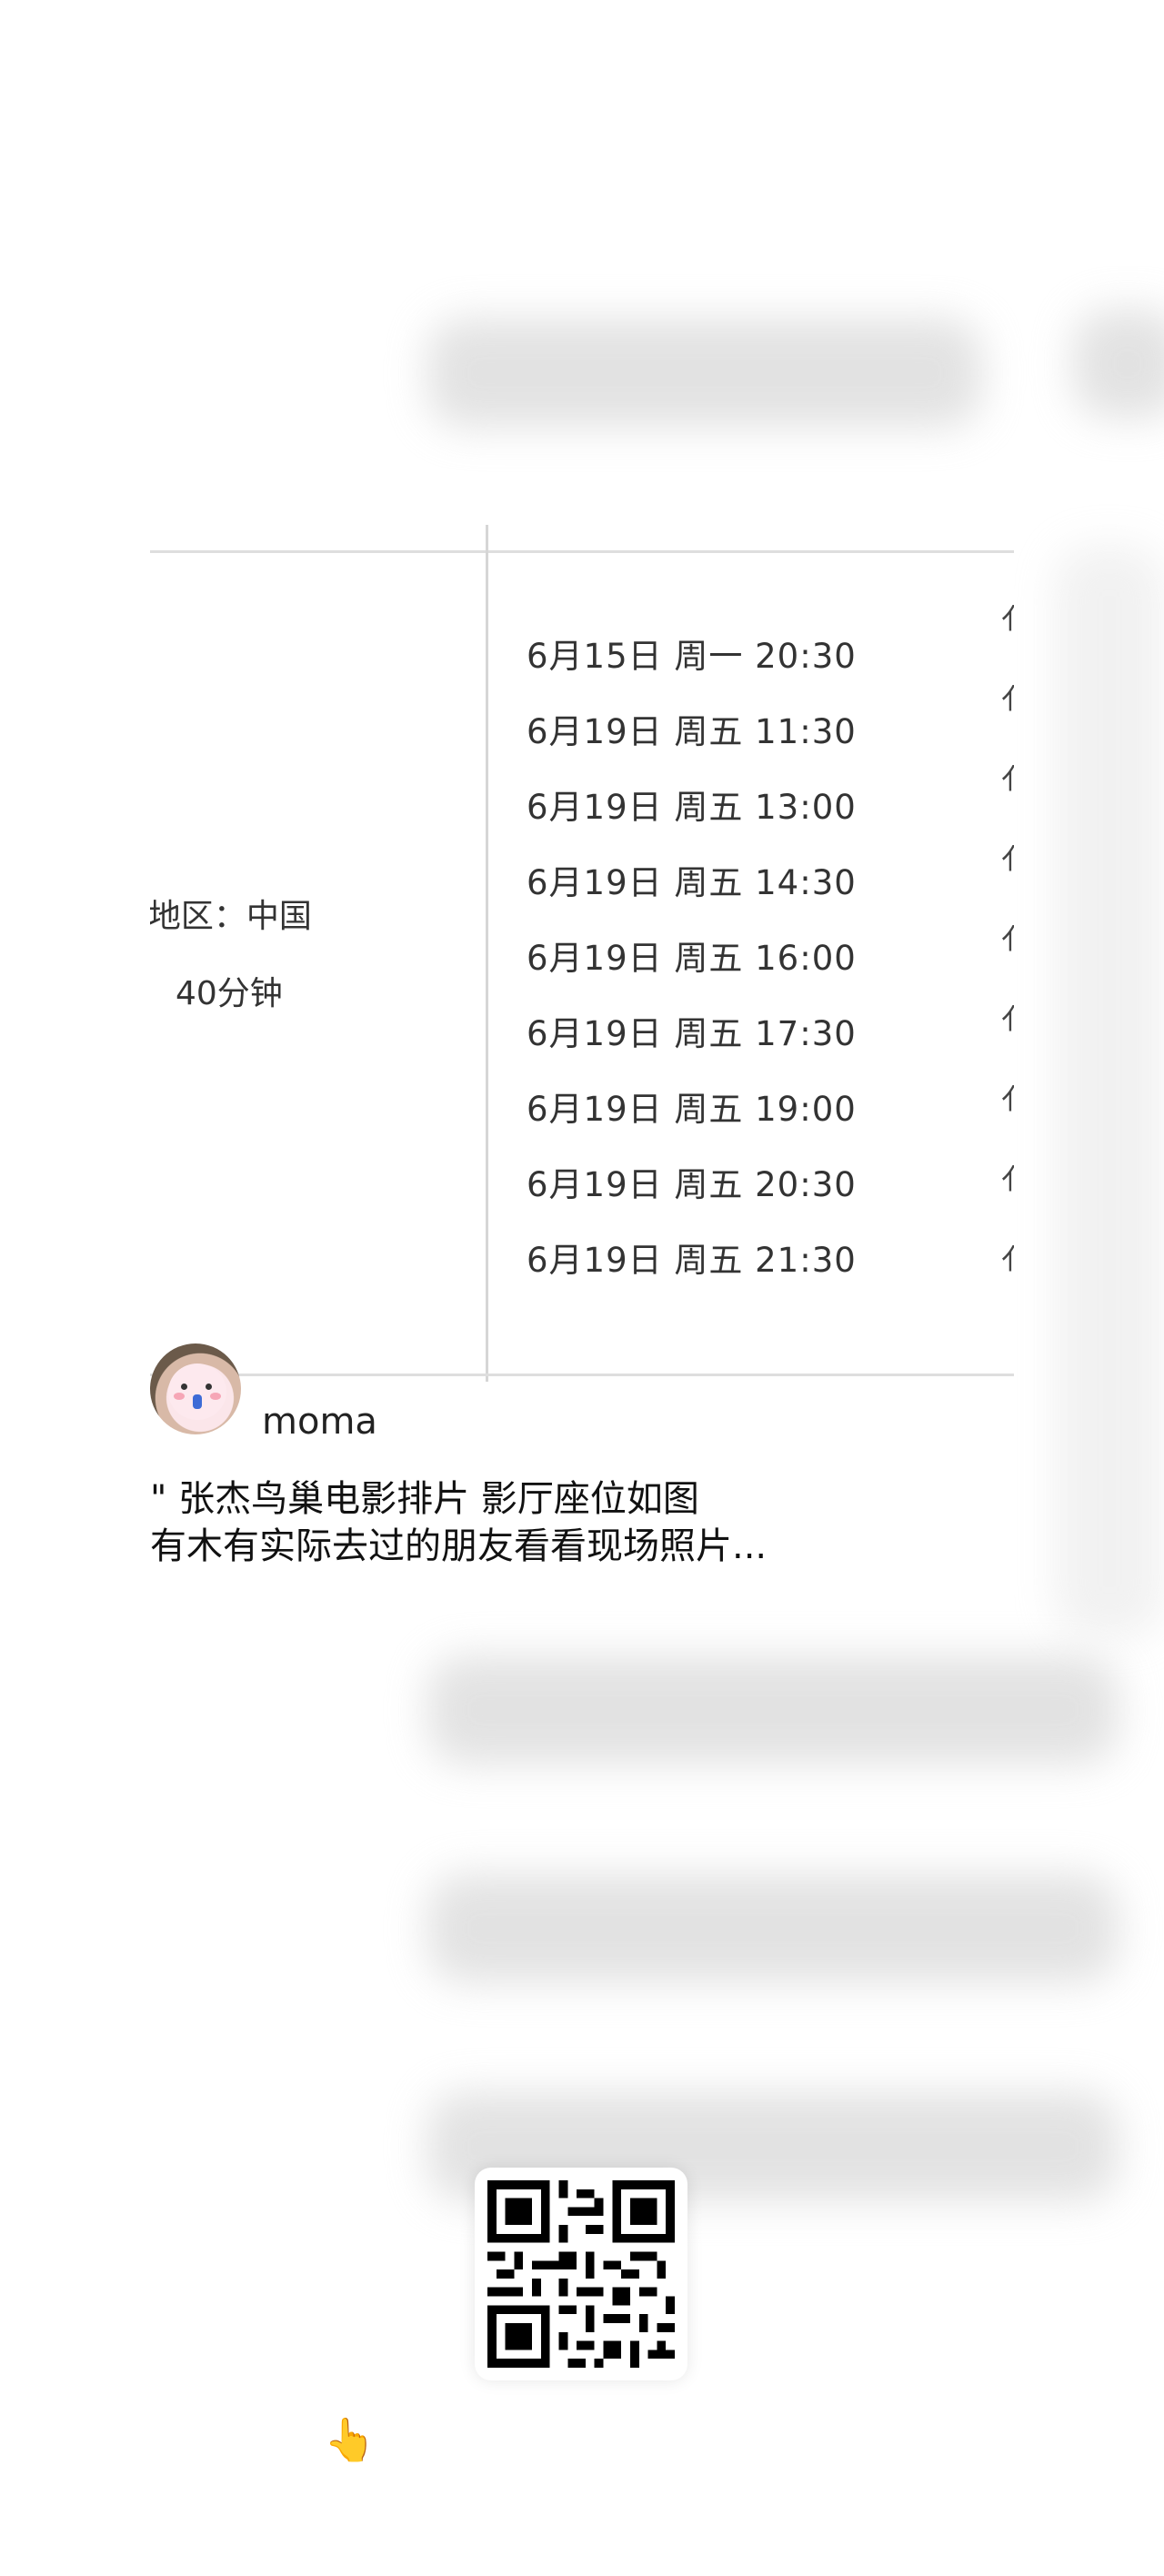  What do you see at coordinates (692, 1185) in the screenshot?
I see `showtime-item: 6月19日 周五 20:30` at bounding box center [692, 1185].